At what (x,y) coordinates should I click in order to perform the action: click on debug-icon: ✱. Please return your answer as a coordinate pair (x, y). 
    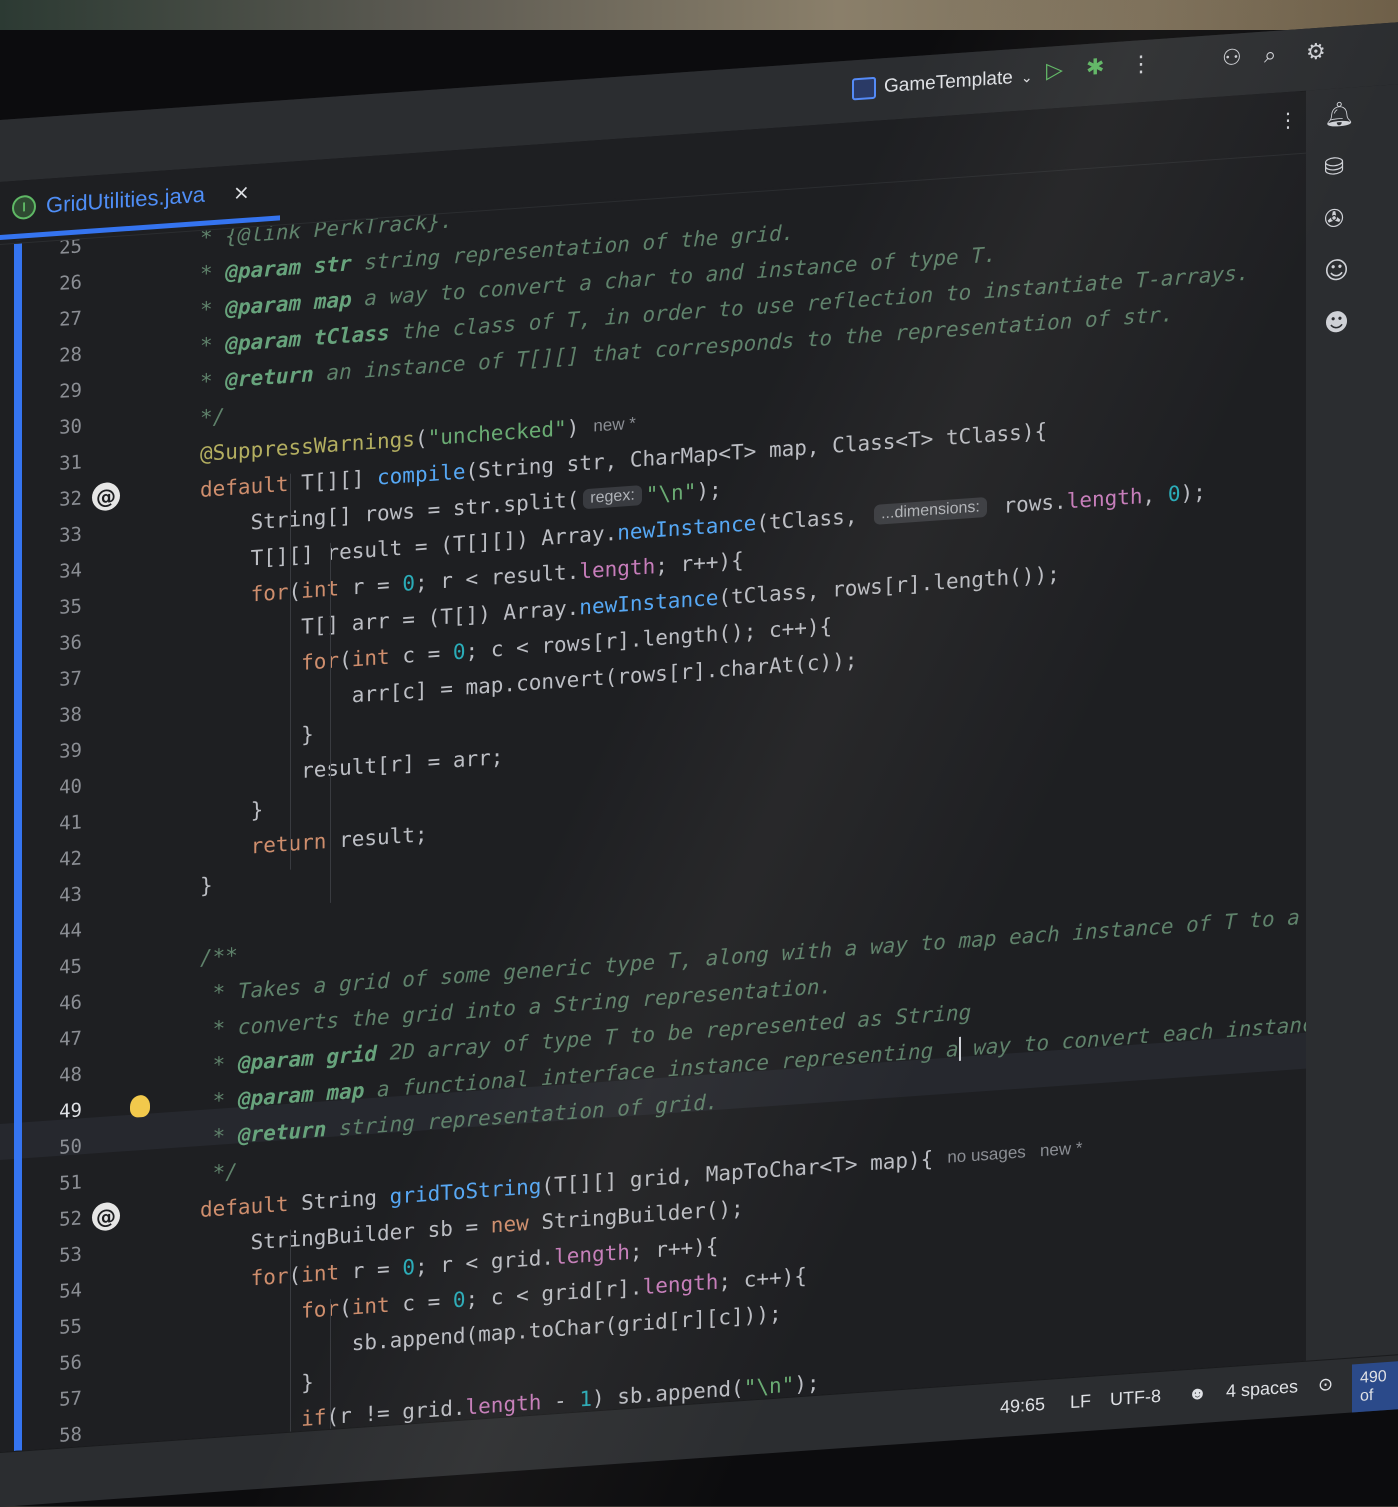
    Looking at the image, I should click on (1095, 68).